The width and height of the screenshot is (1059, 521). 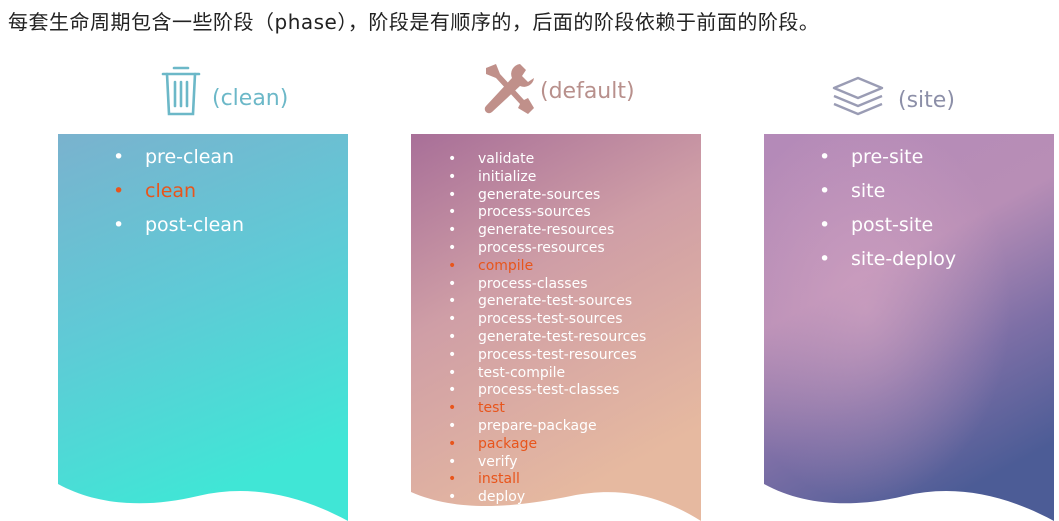 What do you see at coordinates (547, 196) in the screenshot?
I see `phase-item: generate-sources` at bounding box center [547, 196].